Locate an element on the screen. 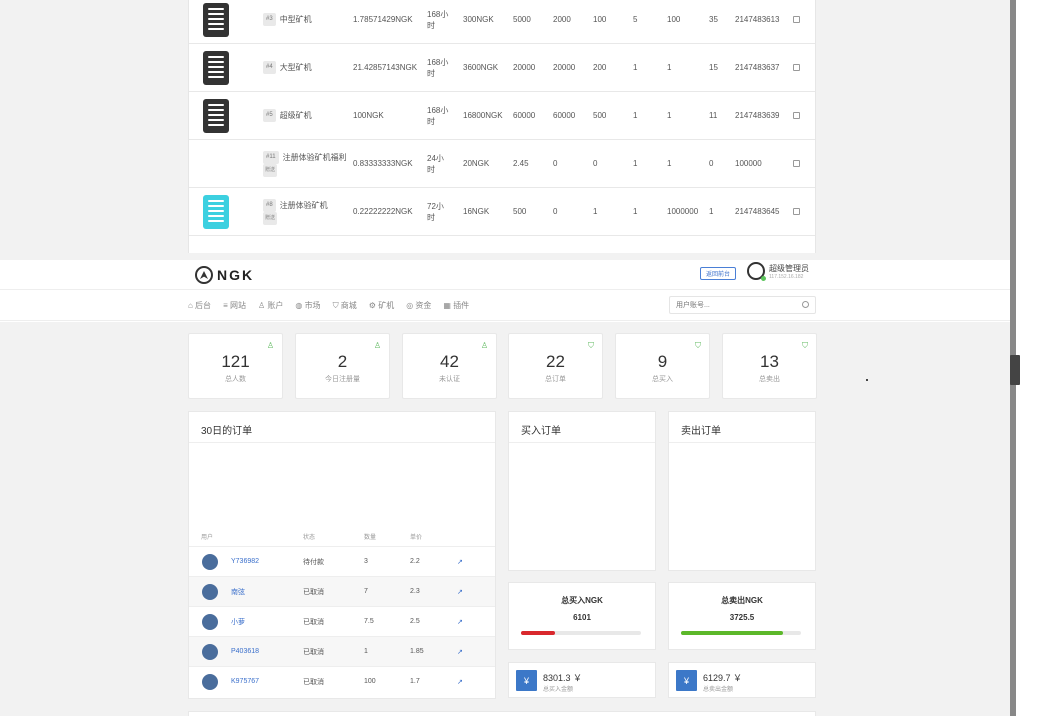 The image size is (1039, 716). miner-id-tag: #11 is located at coordinates (271, 157).